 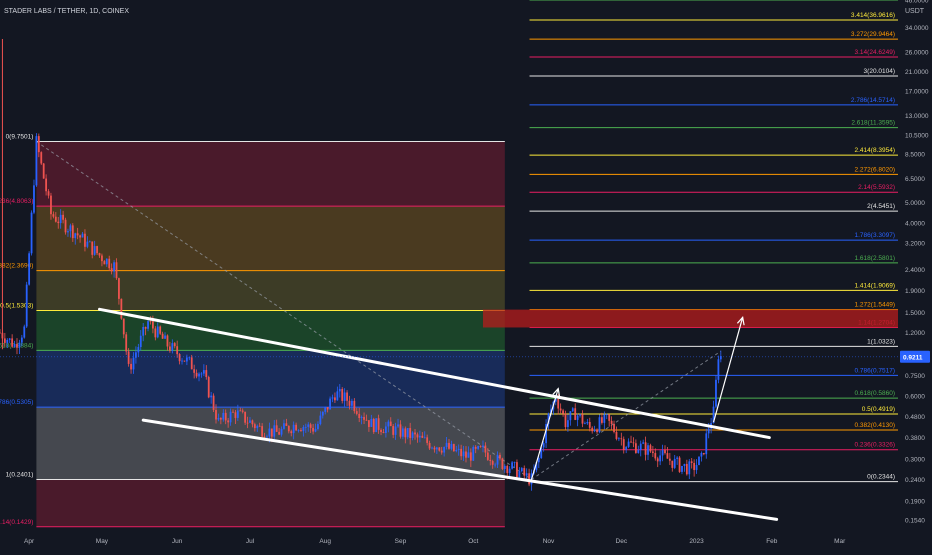 I want to click on target-zone-rect, so click(x=690, y=318).